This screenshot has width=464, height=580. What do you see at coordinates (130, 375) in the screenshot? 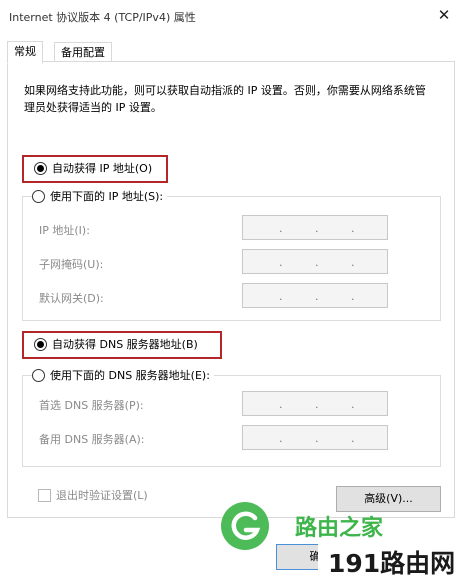
I see `radio-manual-dns-label: 使用下面的 DNS 服务器地址(E):` at bounding box center [130, 375].